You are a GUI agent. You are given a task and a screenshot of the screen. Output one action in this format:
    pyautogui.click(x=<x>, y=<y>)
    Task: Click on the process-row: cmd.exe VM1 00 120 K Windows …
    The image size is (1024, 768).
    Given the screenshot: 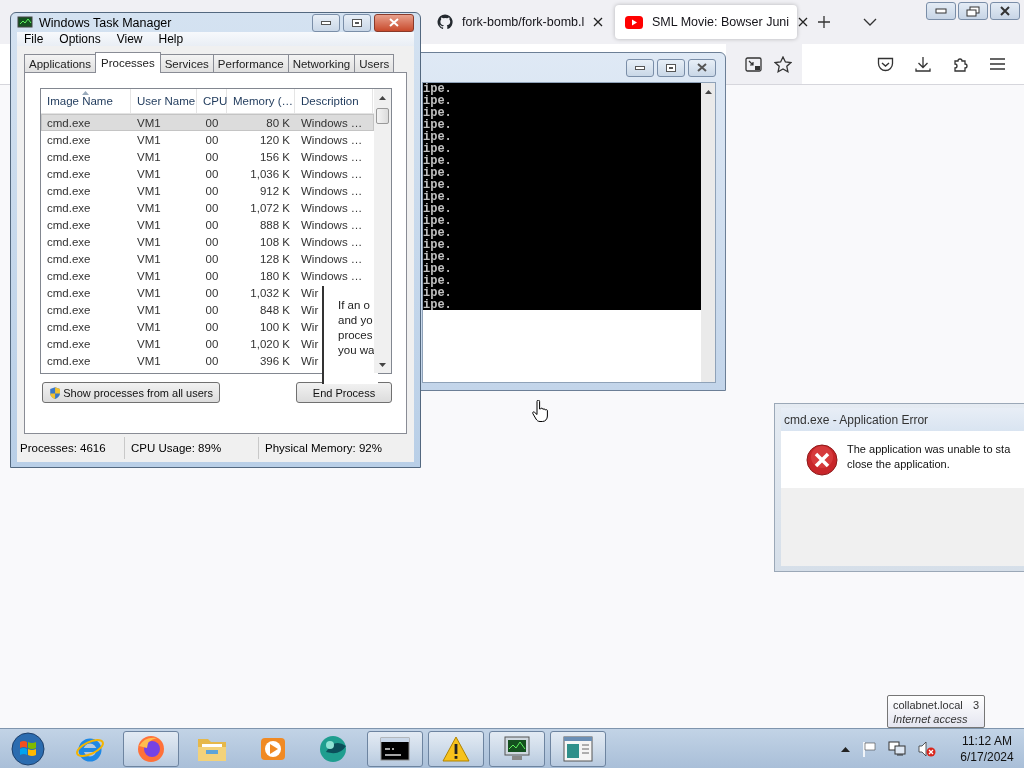 What is the action you would take?
    pyautogui.click(x=207, y=139)
    